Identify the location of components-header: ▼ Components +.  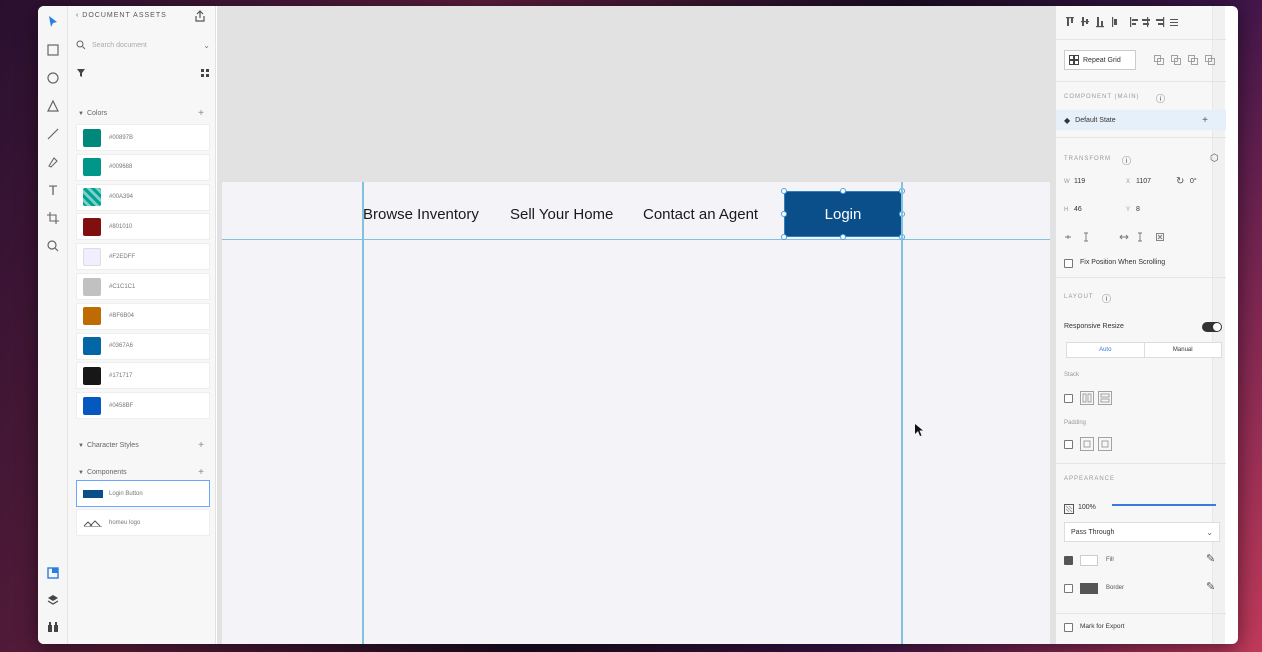
(141, 472).